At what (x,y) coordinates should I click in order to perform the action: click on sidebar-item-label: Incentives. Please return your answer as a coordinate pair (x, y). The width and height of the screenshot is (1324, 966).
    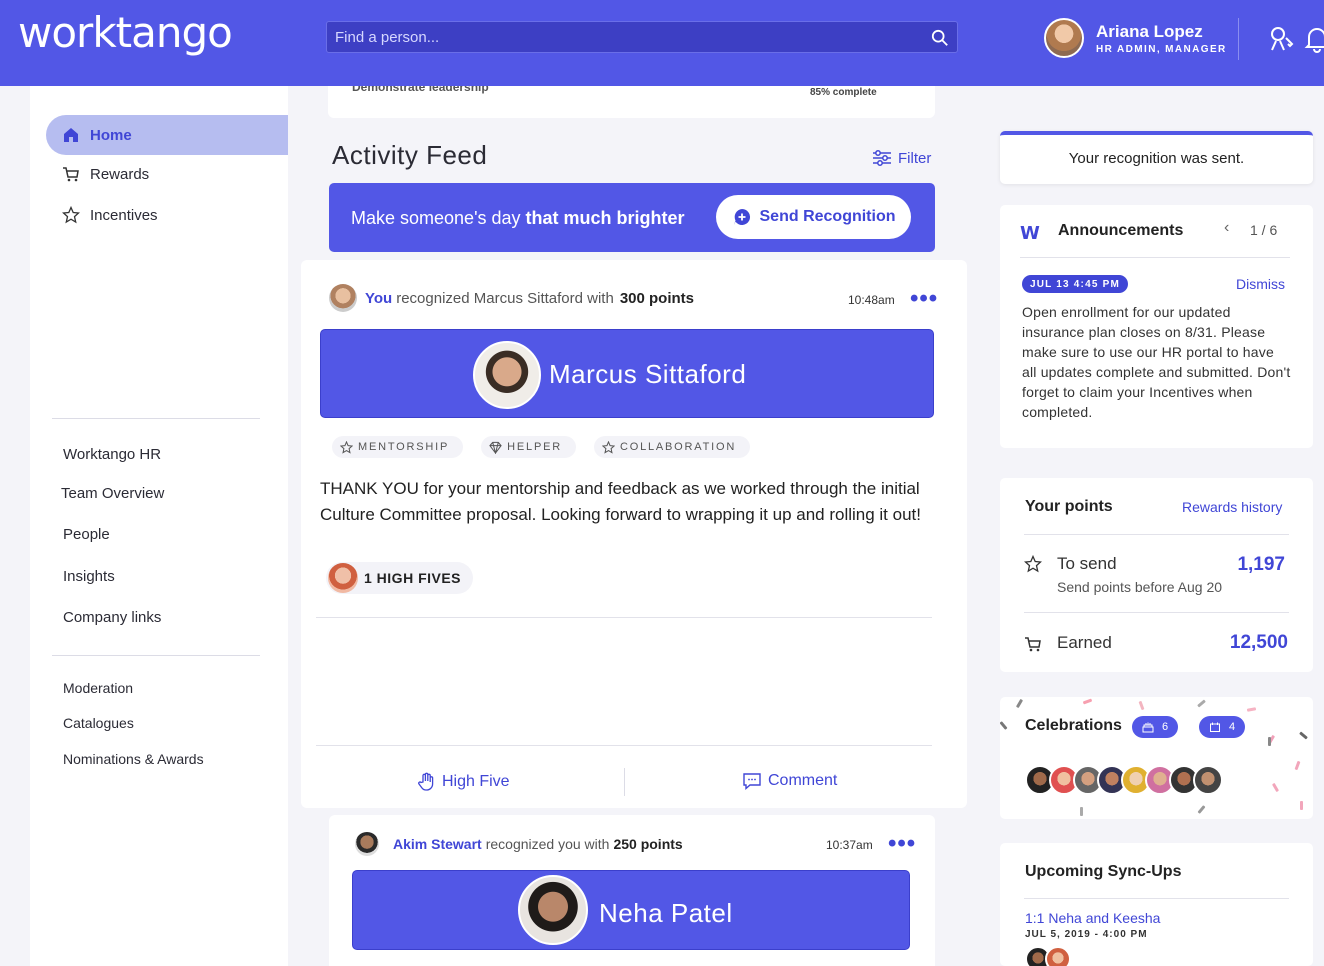
    Looking at the image, I should click on (124, 215).